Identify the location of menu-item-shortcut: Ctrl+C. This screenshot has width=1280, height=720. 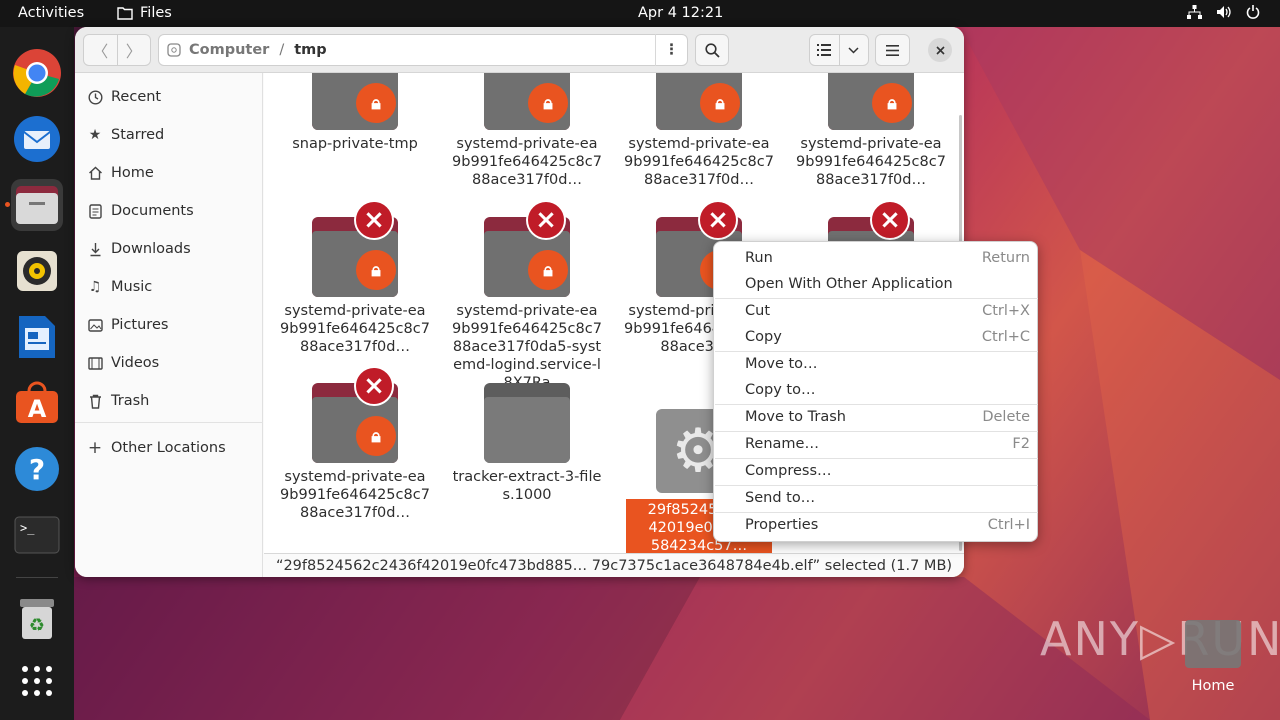
(1005, 337).